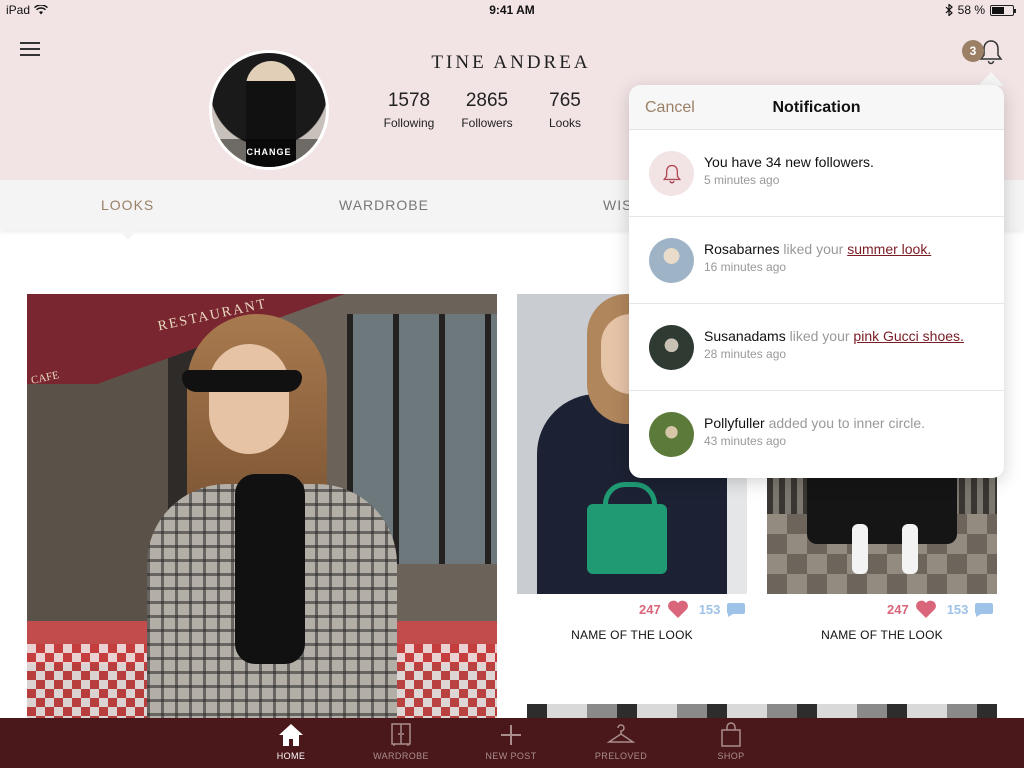  I want to click on look-link: summer look., so click(889, 249).